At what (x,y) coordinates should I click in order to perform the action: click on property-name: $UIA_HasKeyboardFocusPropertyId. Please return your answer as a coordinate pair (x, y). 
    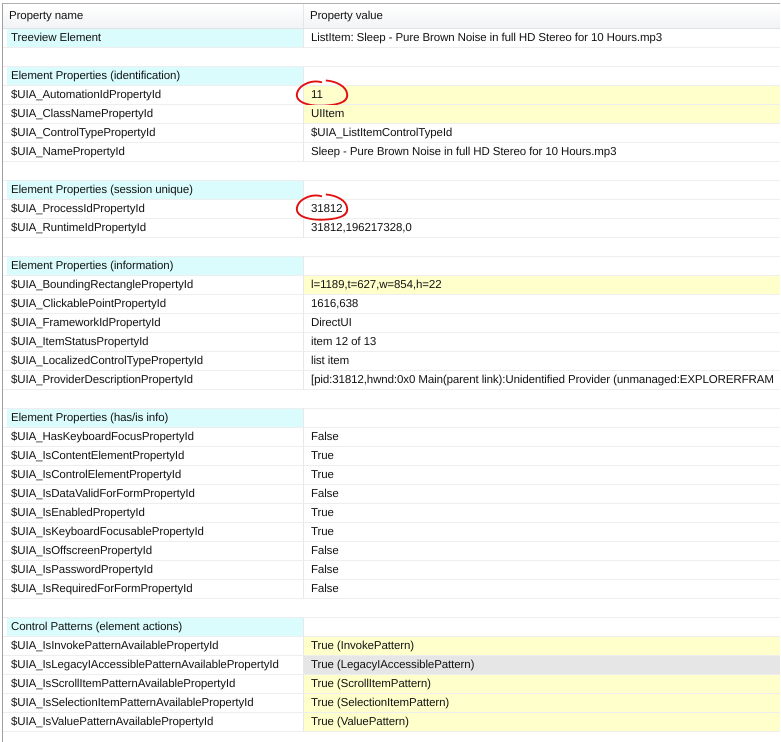
    Looking at the image, I should click on (102, 437).